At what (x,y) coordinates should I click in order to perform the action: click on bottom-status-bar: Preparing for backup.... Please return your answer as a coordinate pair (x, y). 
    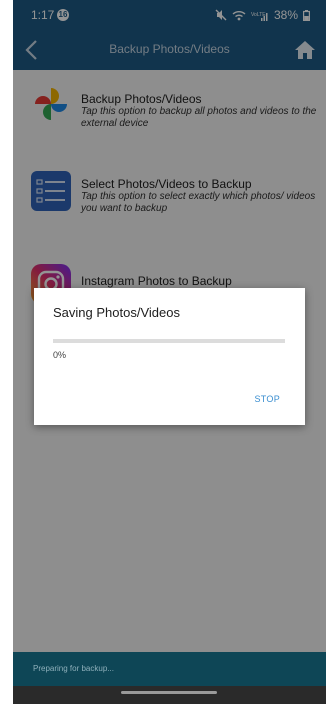
    Looking at the image, I should click on (169, 669).